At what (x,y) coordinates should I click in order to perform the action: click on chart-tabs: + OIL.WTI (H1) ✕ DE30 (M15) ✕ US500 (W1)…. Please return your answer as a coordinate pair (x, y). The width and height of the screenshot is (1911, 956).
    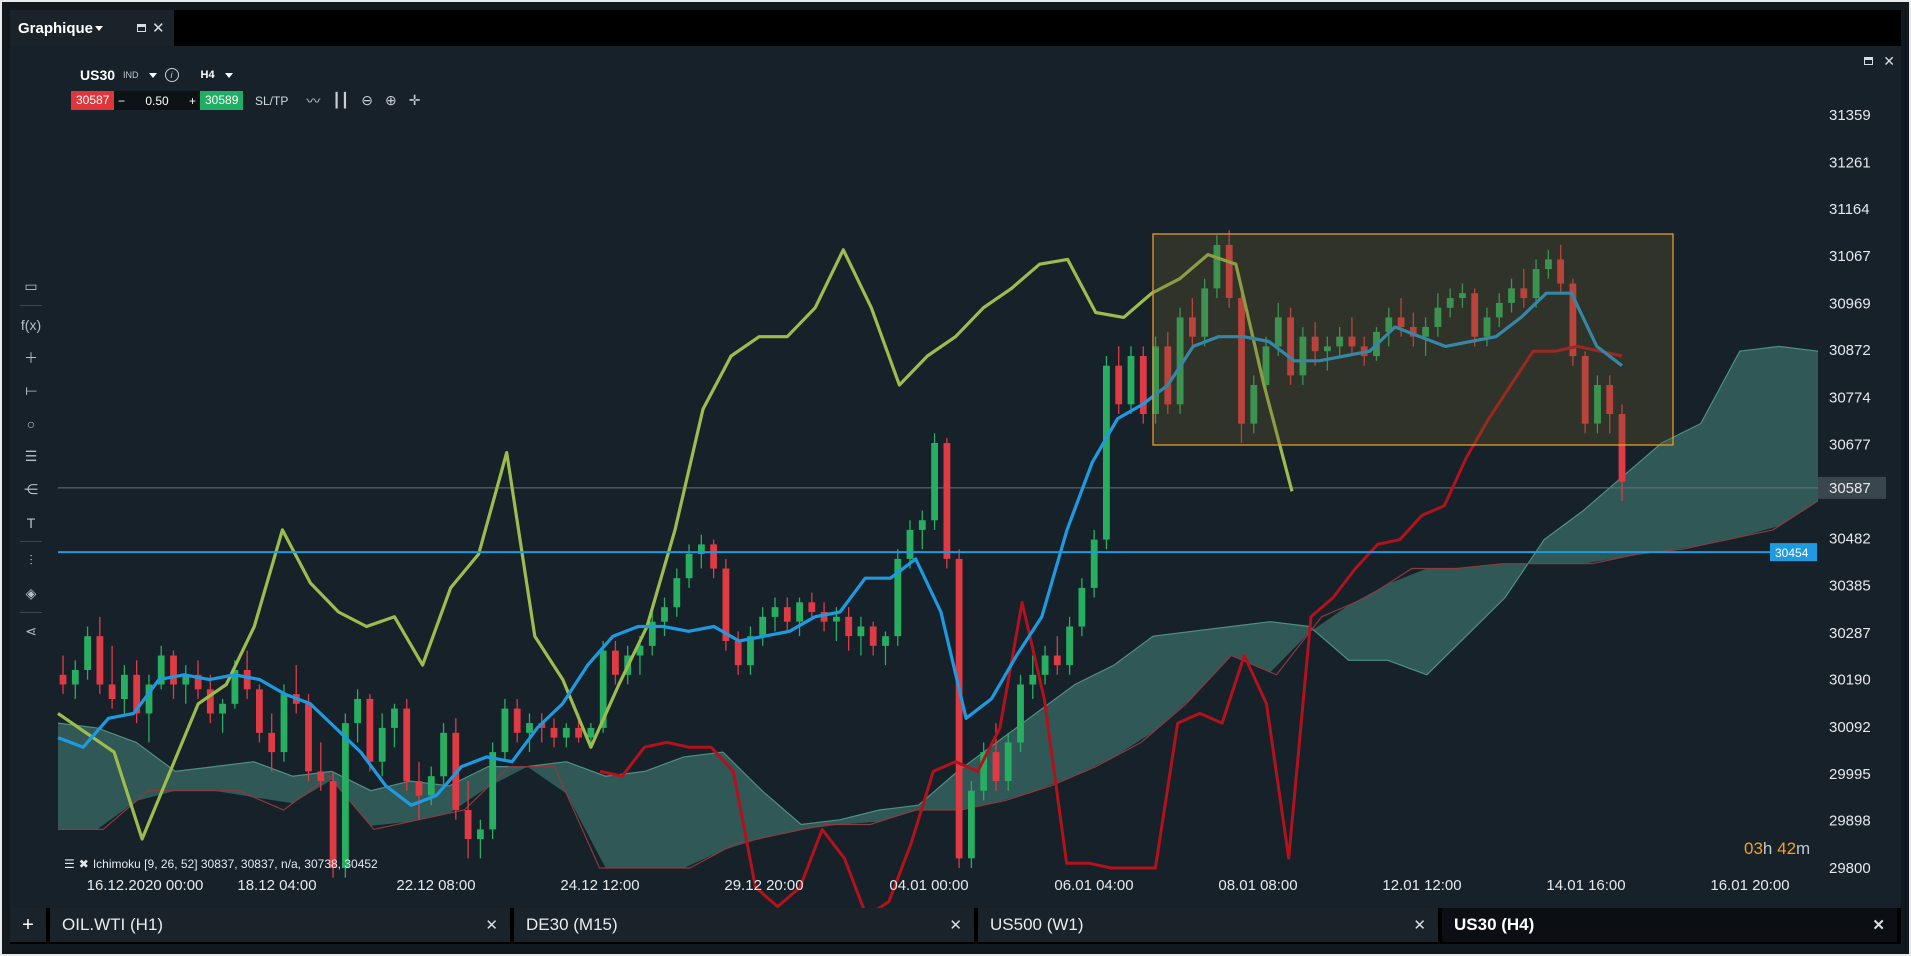
    Looking at the image, I should click on (955, 926).